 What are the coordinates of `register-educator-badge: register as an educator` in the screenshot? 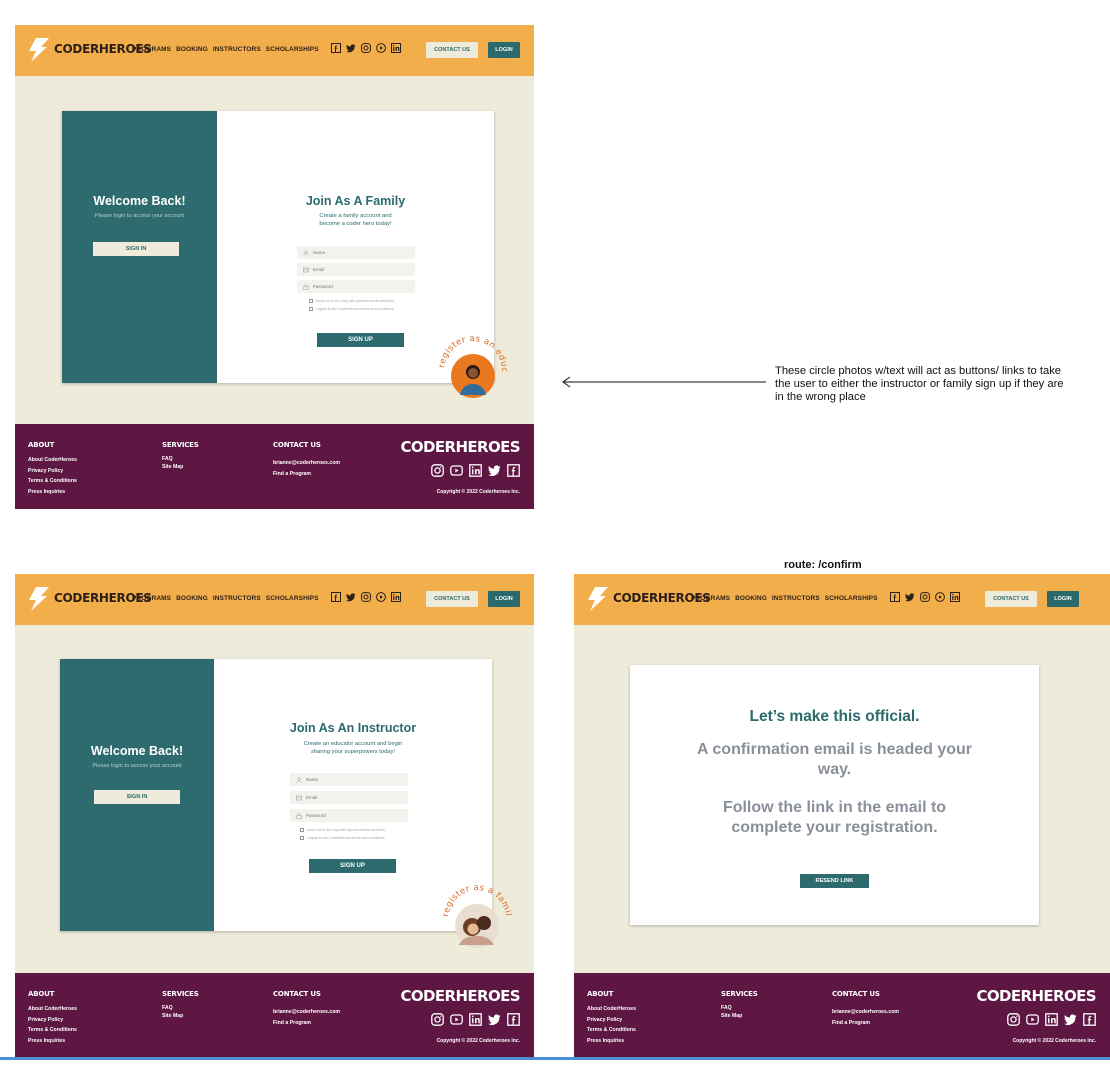 It's located at (473, 370).